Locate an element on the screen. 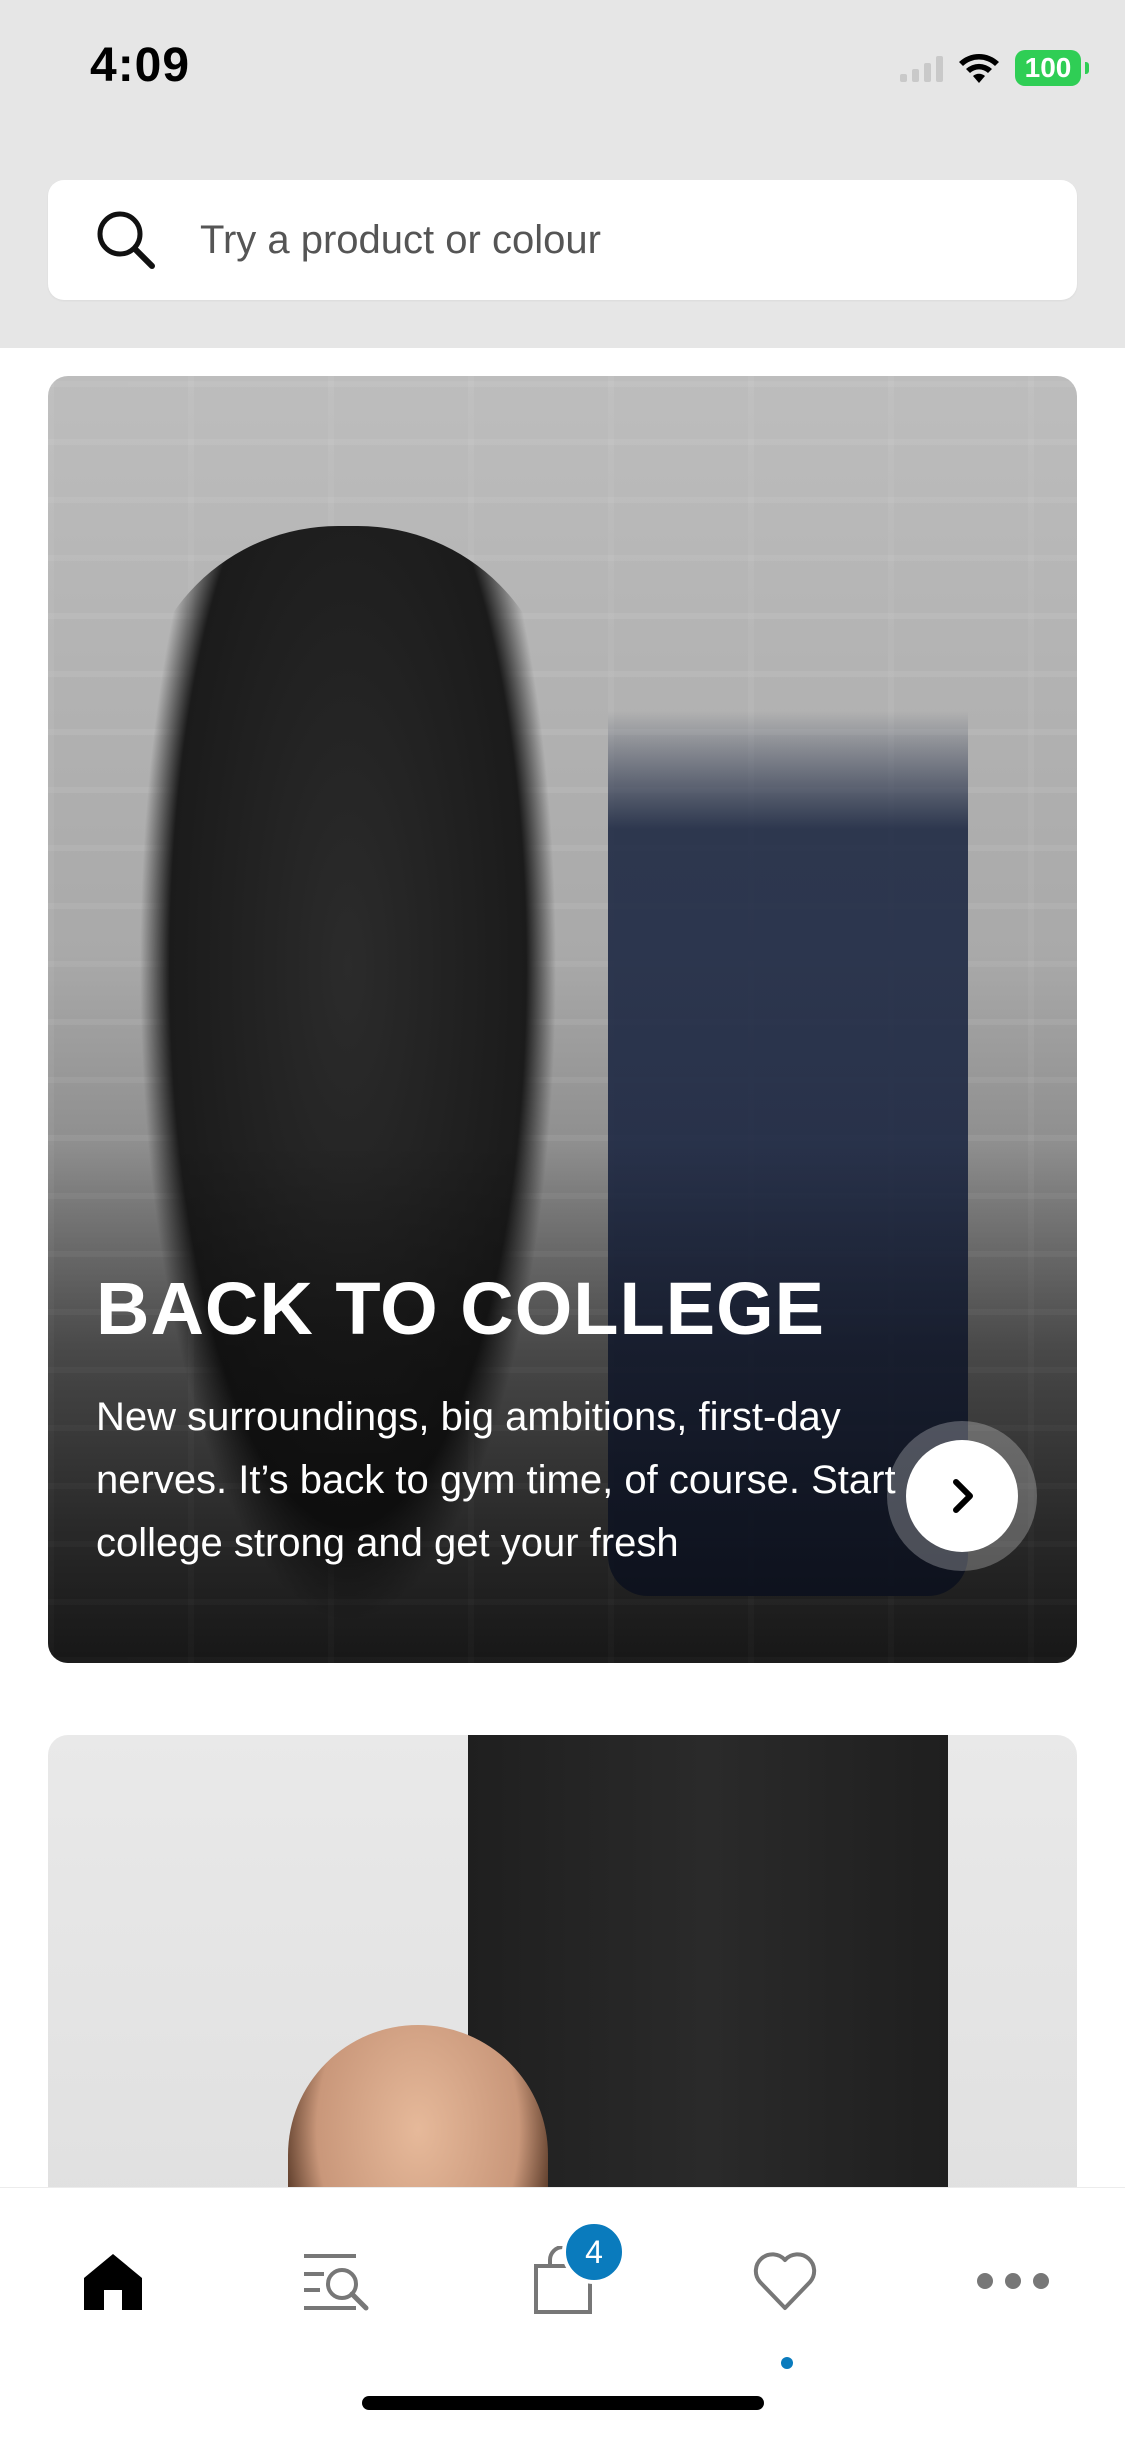 The height and width of the screenshot is (2437, 1125). header-area: 4:09 100 is located at coordinates (562, 174).